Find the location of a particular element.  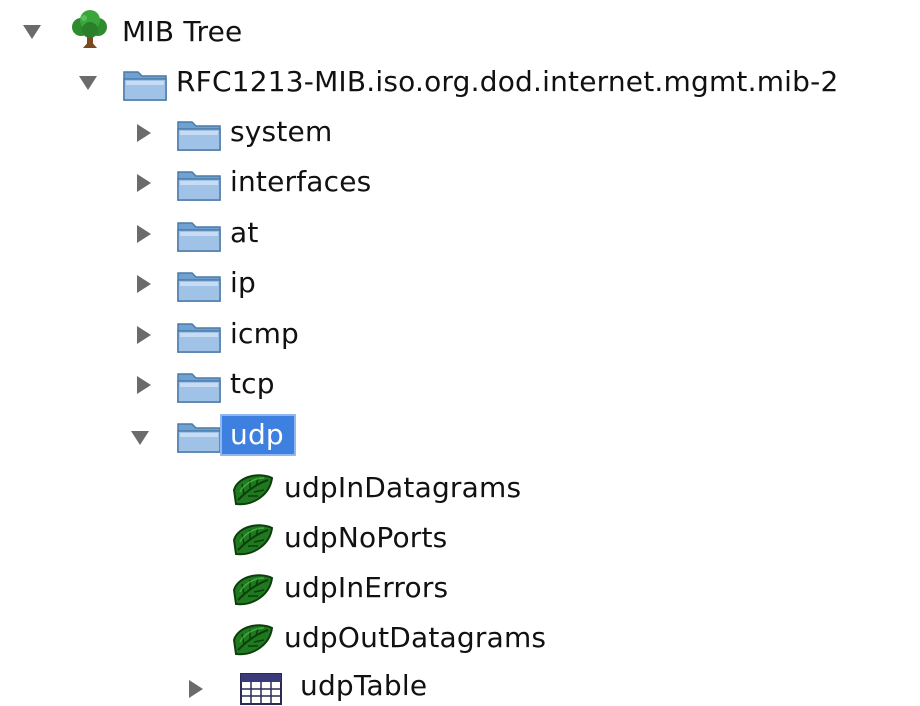

tree-node-label: tcp is located at coordinates (252, 383).